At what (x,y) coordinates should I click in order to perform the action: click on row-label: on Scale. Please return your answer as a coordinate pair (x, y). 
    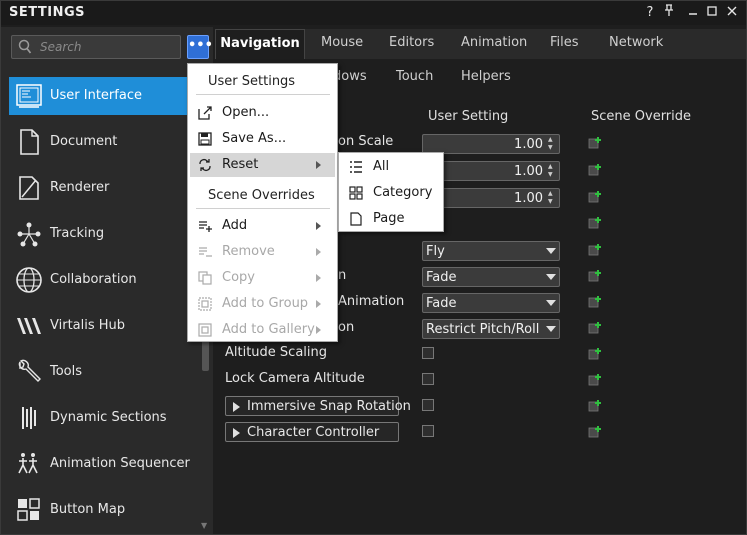
    Looking at the image, I should click on (366, 141).